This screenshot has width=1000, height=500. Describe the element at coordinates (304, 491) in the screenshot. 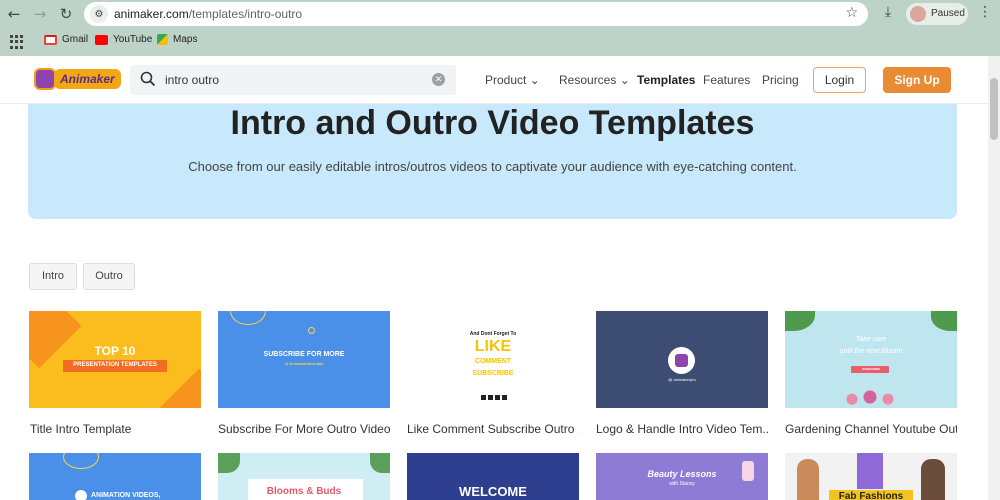

I see `thumb-text: Blooms & Buds` at that location.